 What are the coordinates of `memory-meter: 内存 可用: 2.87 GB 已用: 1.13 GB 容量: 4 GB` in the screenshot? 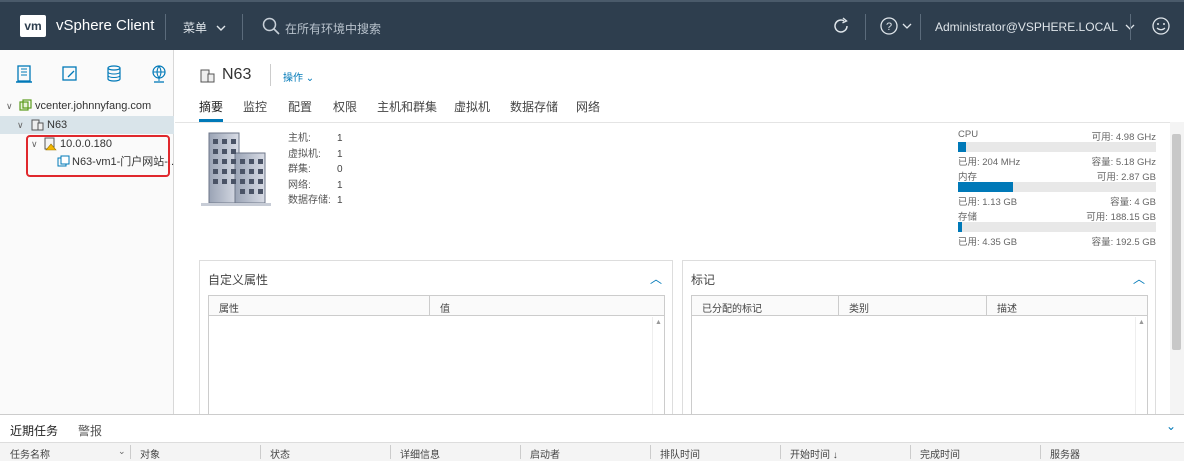 It's located at (1057, 189).